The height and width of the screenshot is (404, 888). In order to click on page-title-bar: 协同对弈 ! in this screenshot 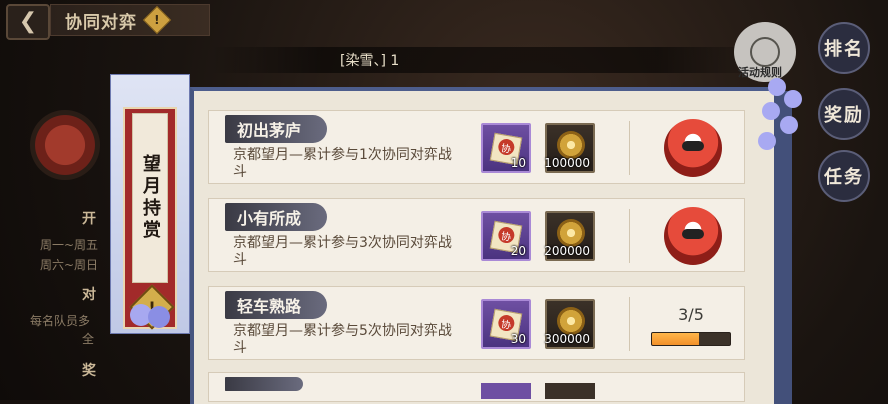, I will do `click(130, 20)`.